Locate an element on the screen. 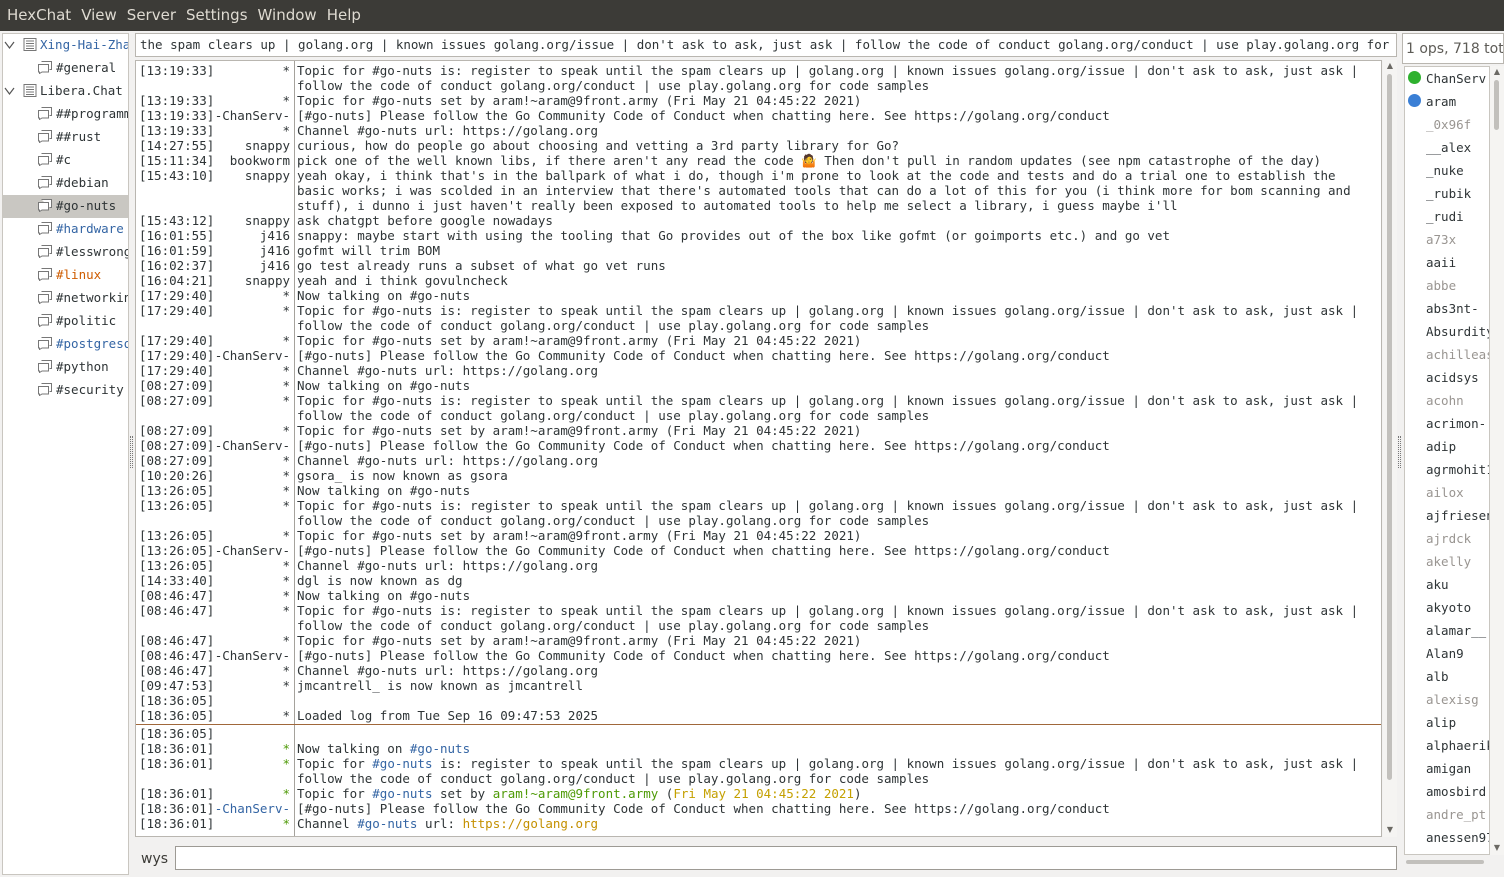 Image resolution: width=1504 pixels, height=877 pixels. user-list-item: ajfriesen is located at coordinates (1447, 515).